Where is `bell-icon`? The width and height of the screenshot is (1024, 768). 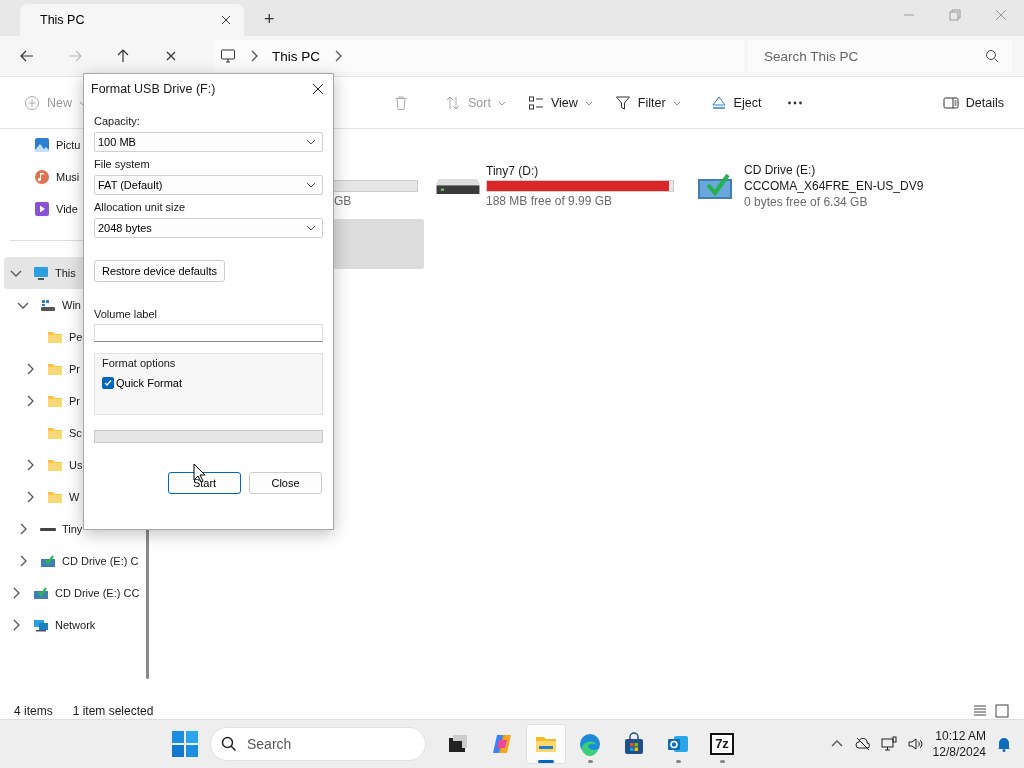 bell-icon is located at coordinates (1004, 744).